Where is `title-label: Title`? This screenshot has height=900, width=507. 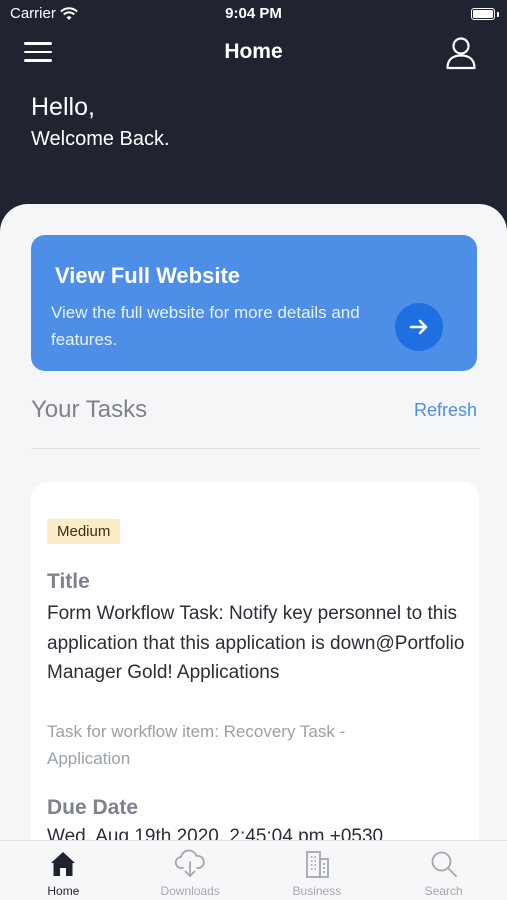
title-label: Title is located at coordinates (68, 581).